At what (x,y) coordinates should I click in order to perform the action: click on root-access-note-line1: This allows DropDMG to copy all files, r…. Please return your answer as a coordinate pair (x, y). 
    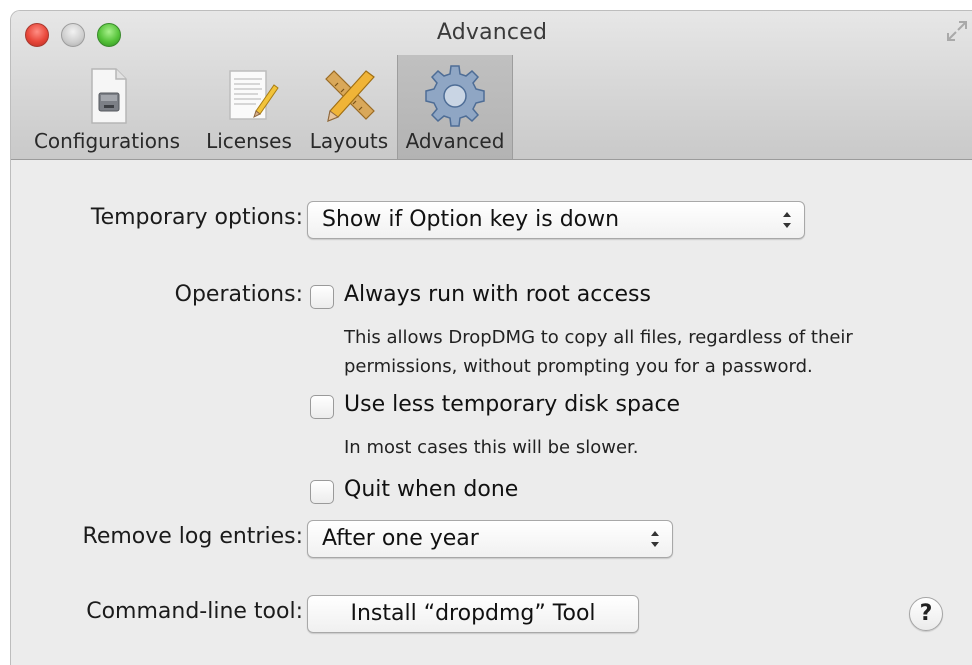
    Looking at the image, I should click on (598, 337).